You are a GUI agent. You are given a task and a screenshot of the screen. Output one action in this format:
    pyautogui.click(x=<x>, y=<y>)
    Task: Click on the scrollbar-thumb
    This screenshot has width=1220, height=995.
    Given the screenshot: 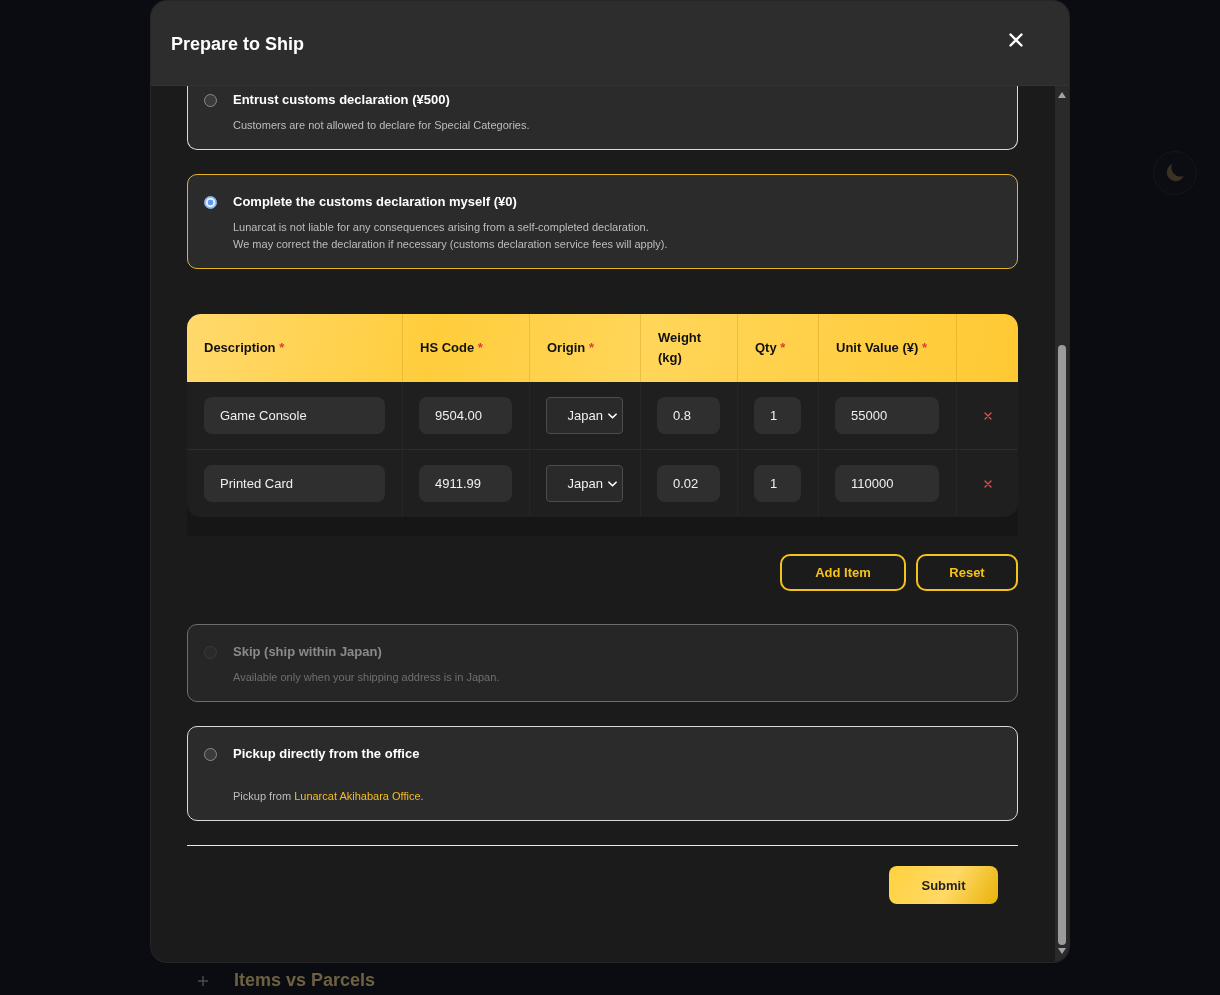 What is the action you would take?
    pyautogui.click(x=1062, y=645)
    